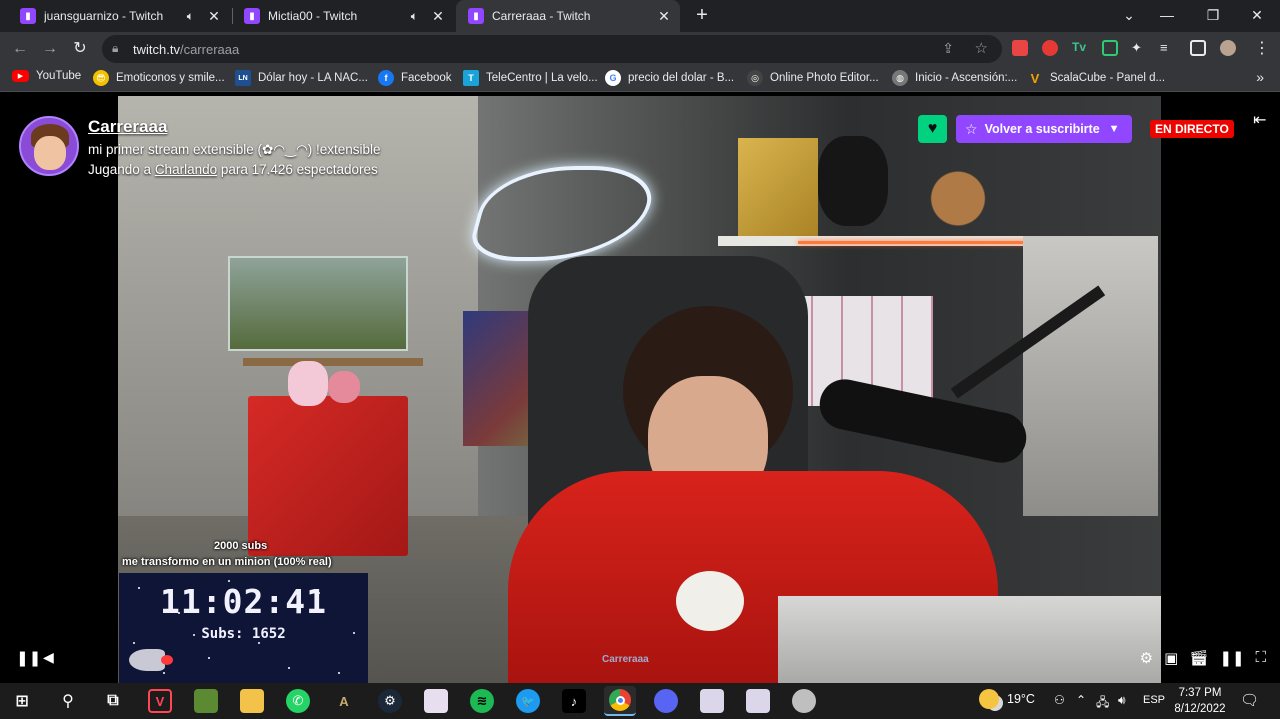 The width and height of the screenshot is (1280, 719). I want to click on tiktok-icon: ♪, so click(574, 701).